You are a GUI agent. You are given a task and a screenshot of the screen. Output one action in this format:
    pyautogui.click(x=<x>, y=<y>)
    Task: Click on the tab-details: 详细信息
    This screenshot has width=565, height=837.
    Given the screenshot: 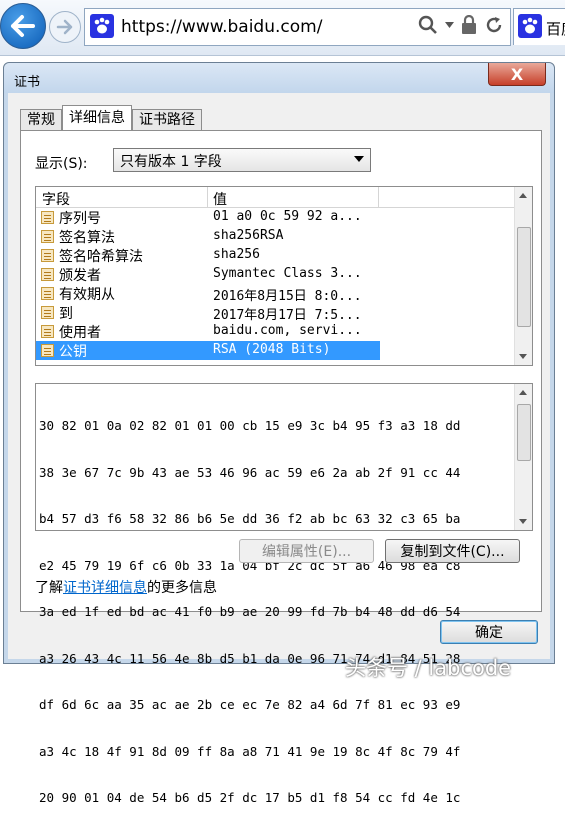 What is the action you would take?
    pyautogui.click(x=97, y=117)
    